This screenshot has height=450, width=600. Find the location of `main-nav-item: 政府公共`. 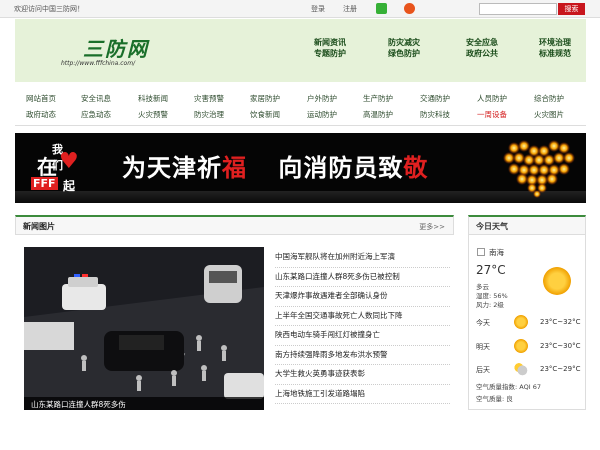

main-nav-item: 政府公共 is located at coordinates (482, 53).